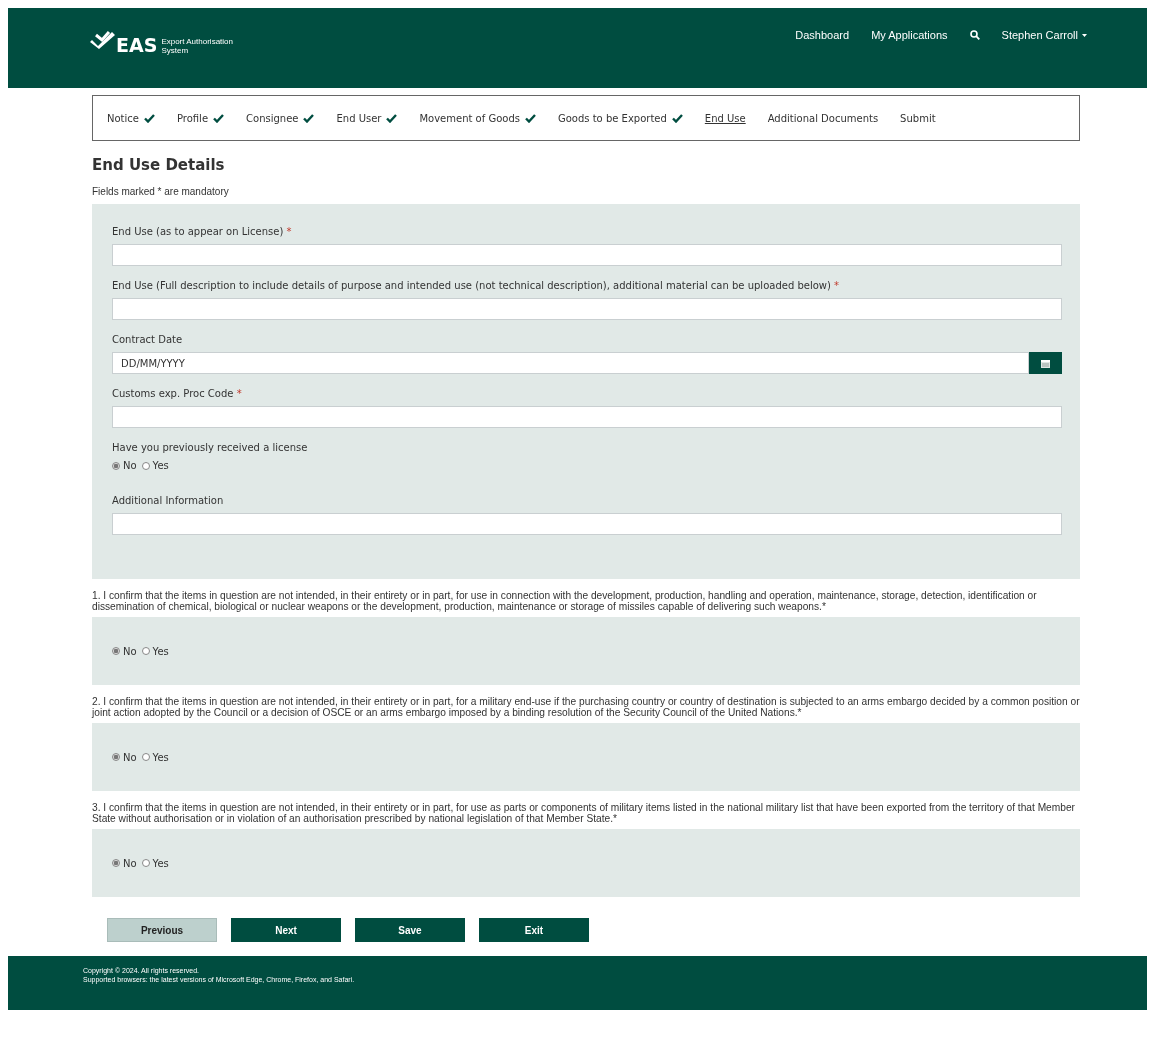  I want to click on logo-text: EAS, so click(137, 45).